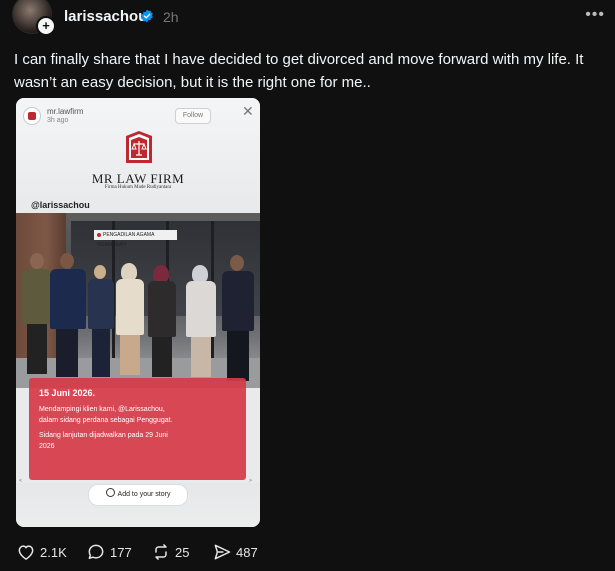 The image size is (615, 571). I want to click on like-count: 2.1K, so click(53, 552).